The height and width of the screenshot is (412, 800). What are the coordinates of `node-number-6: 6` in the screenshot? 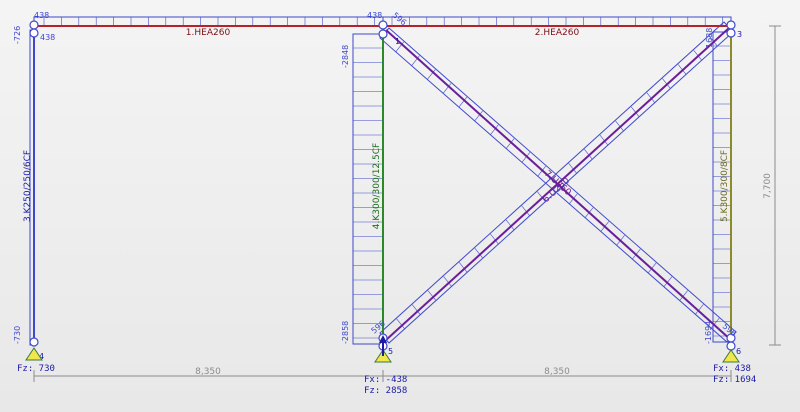 It's located at (738, 351).